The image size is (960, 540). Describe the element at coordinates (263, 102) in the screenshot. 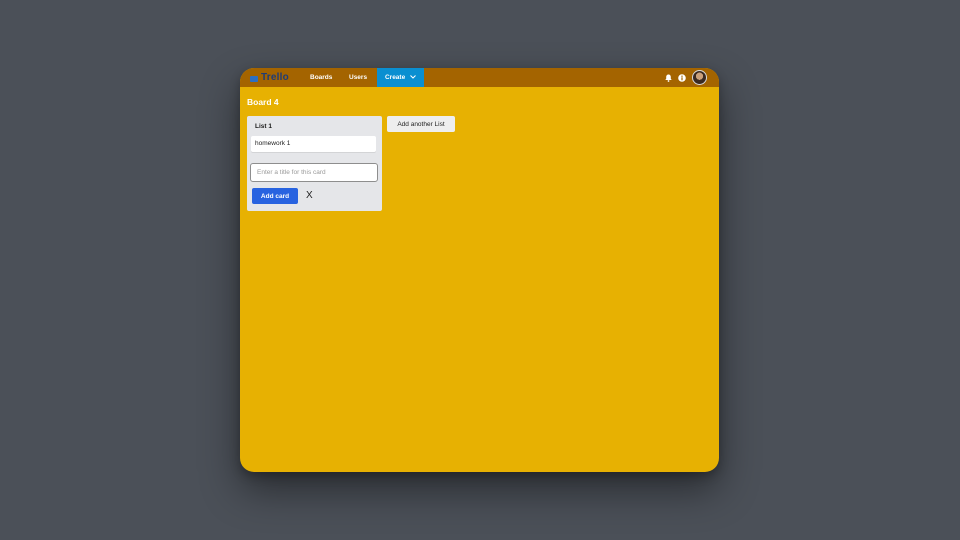

I see `board-title: Board 4` at that location.